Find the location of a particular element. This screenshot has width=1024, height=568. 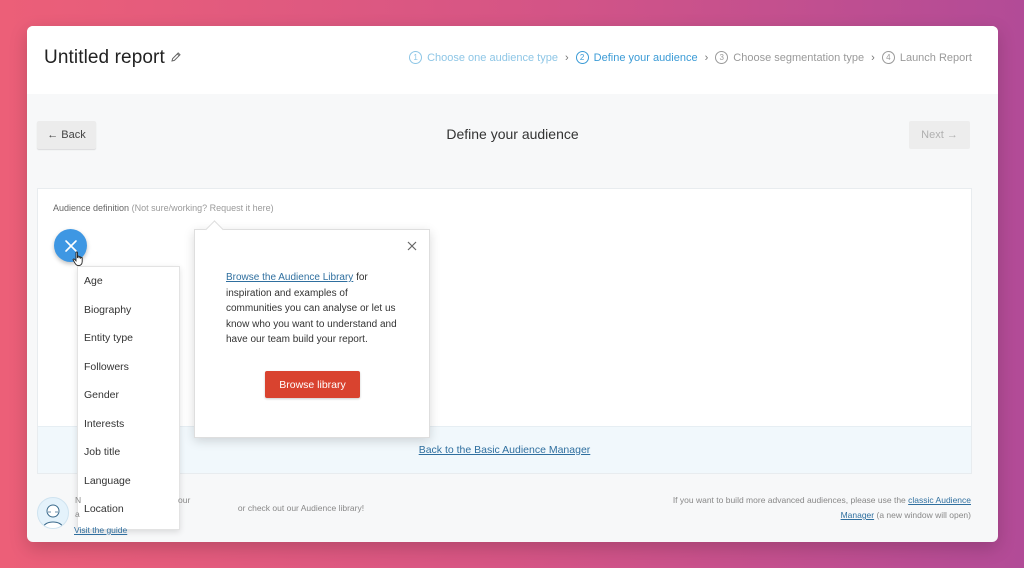

step-4: 4 Launch Report is located at coordinates (926, 57).